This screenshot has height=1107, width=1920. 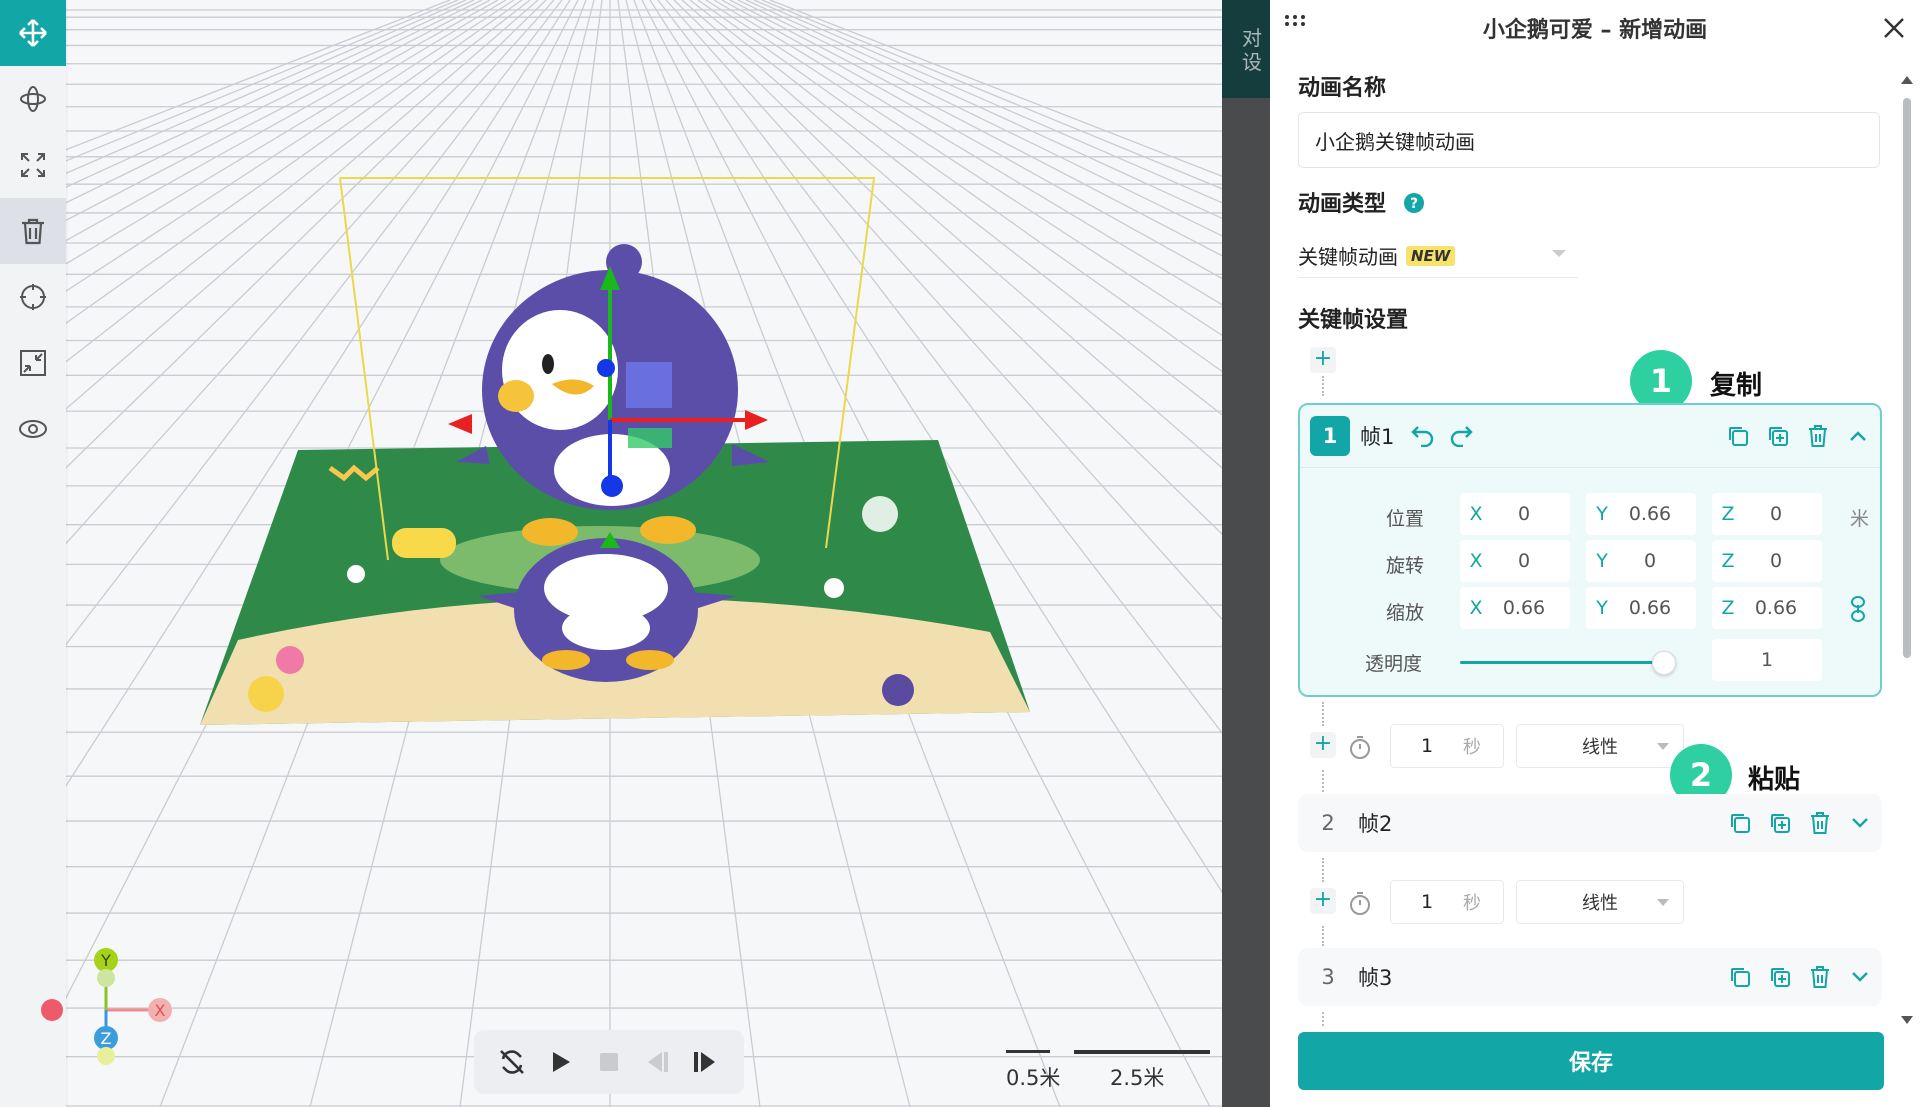 What do you see at coordinates (1246, 553) in the screenshot?
I see `panel-backdrop` at bounding box center [1246, 553].